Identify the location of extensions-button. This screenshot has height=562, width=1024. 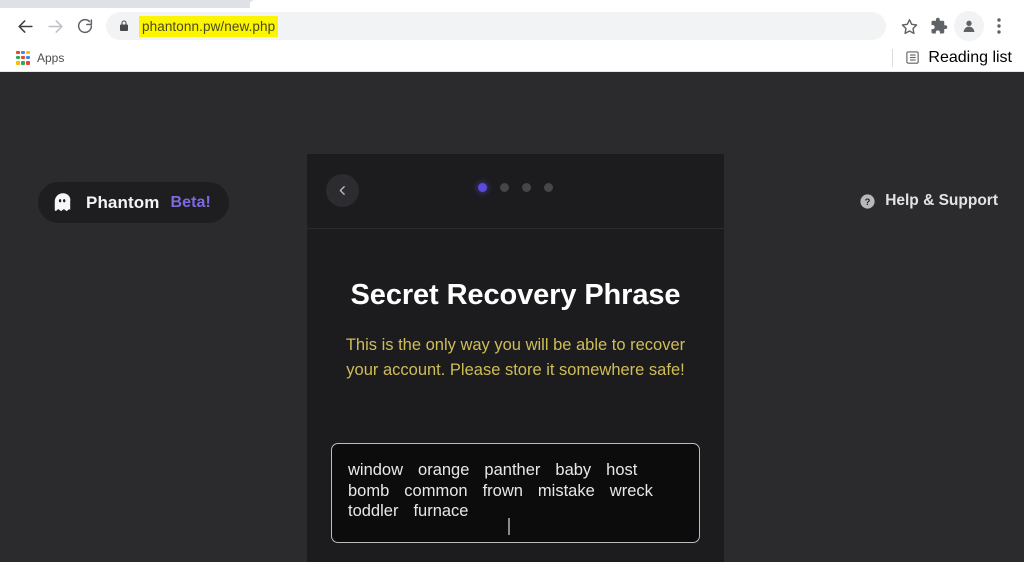
(939, 26).